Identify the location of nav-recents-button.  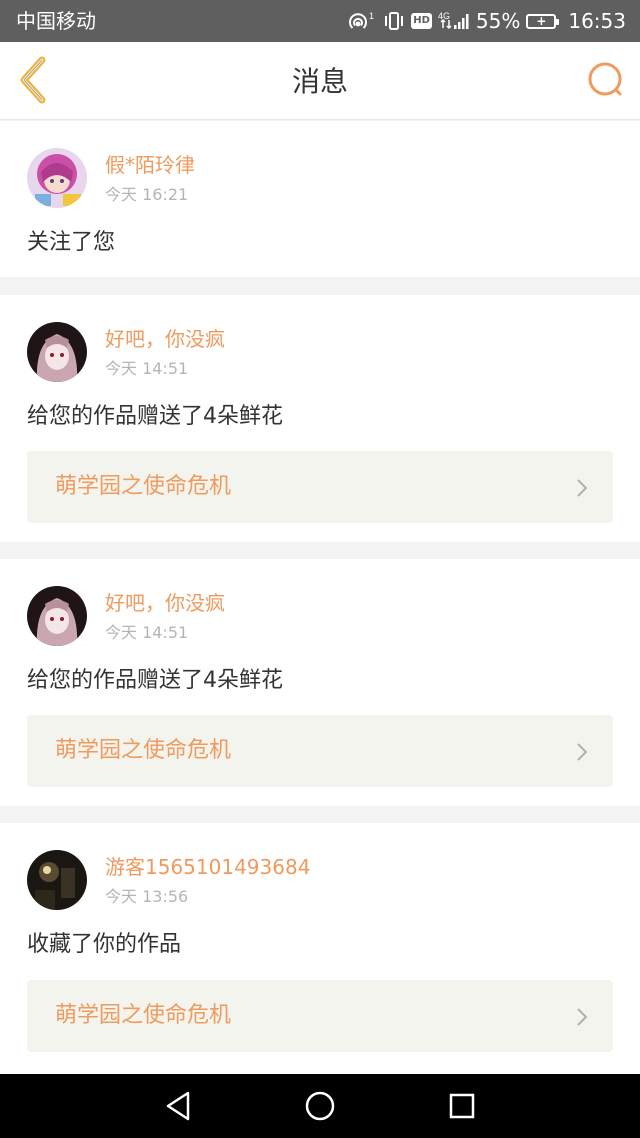
(462, 1106).